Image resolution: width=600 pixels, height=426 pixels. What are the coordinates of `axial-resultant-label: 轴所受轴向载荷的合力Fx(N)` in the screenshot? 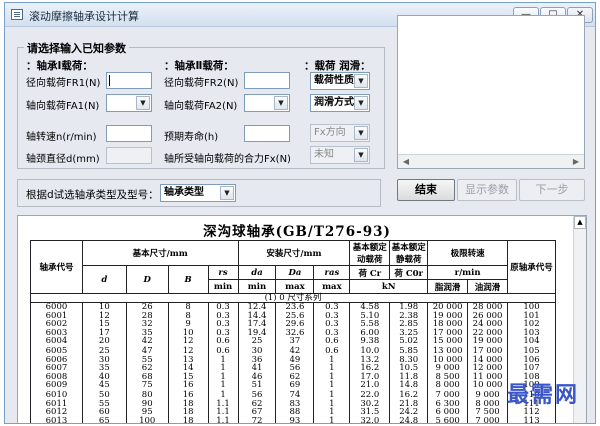 It's located at (227, 159).